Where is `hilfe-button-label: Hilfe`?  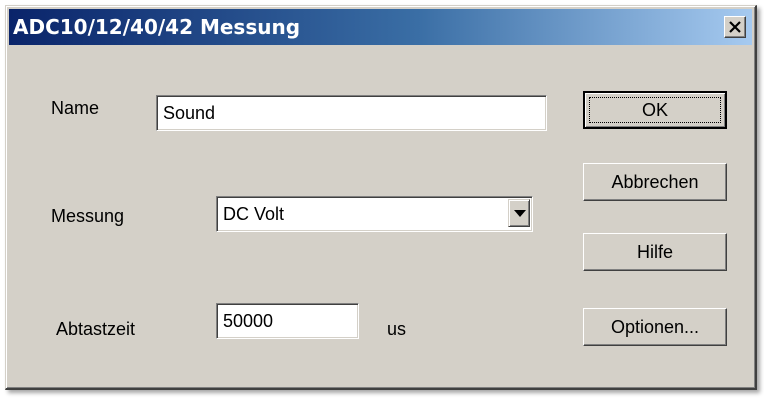 hilfe-button-label: Hilfe is located at coordinates (654, 252).